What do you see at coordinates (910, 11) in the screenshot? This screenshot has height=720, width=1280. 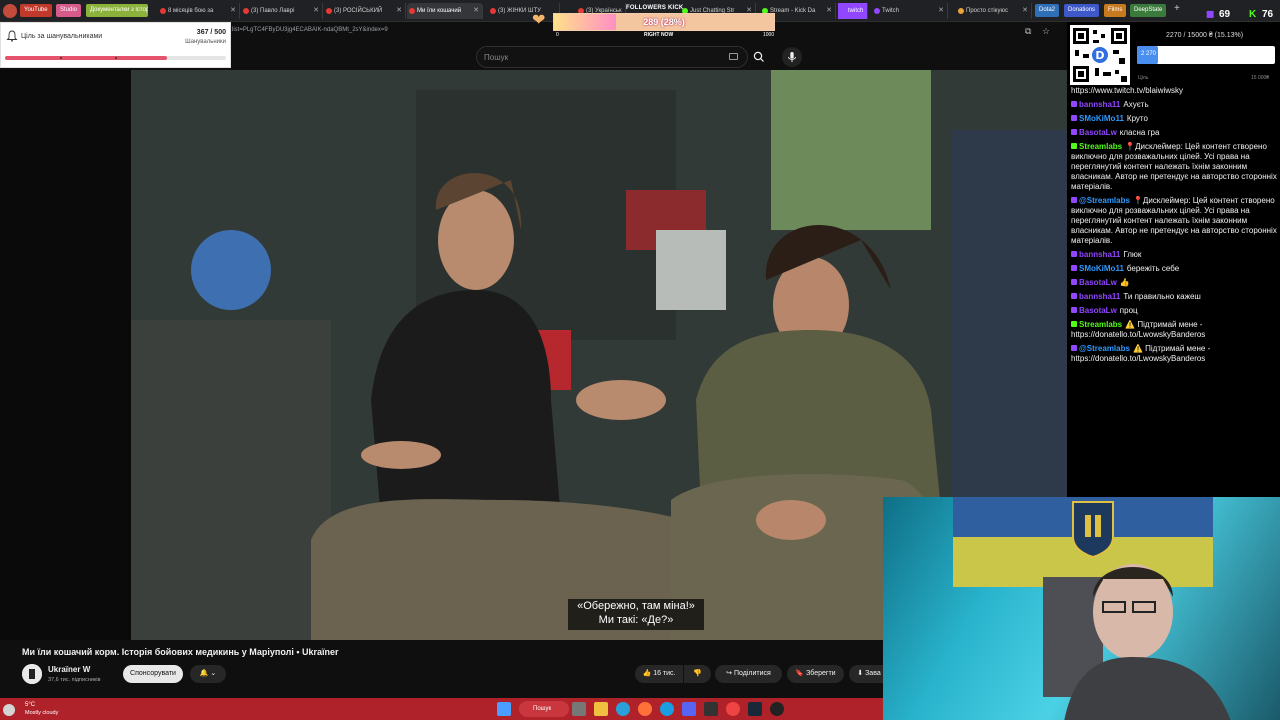 I see `tab-twitch: Twitch ✕` at bounding box center [910, 11].